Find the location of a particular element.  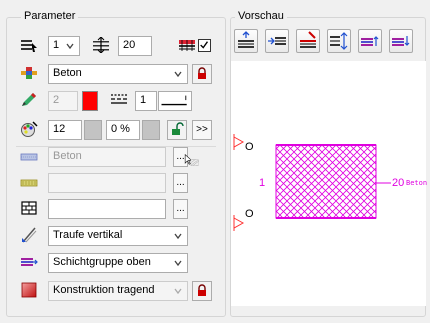

layer-count-select: 1 is located at coordinates (64, 46).